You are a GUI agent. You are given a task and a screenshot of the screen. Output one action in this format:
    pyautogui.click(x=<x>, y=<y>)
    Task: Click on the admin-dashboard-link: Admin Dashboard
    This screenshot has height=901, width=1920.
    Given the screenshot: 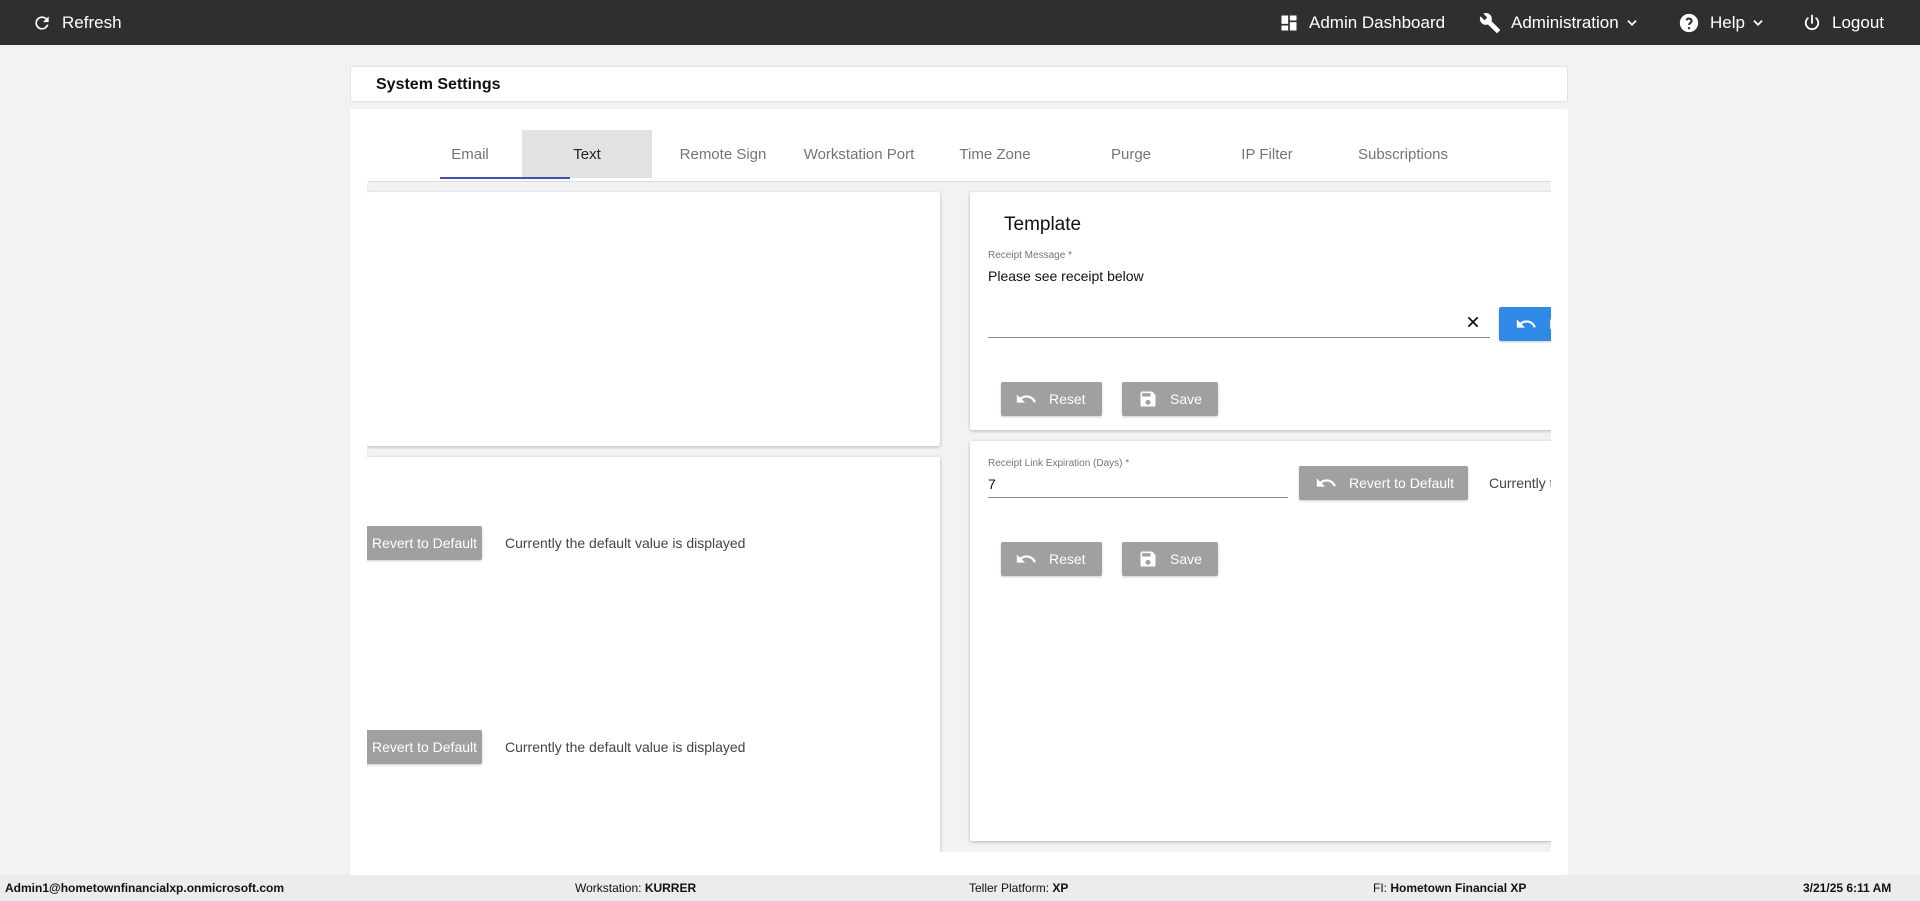 What is the action you would take?
    pyautogui.click(x=1362, y=22)
    